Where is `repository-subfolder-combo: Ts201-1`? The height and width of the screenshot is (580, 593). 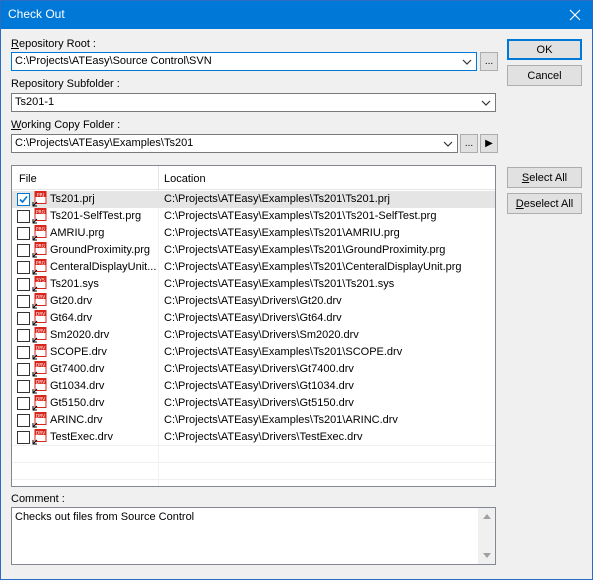
repository-subfolder-combo: Ts201-1 is located at coordinates (253, 102).